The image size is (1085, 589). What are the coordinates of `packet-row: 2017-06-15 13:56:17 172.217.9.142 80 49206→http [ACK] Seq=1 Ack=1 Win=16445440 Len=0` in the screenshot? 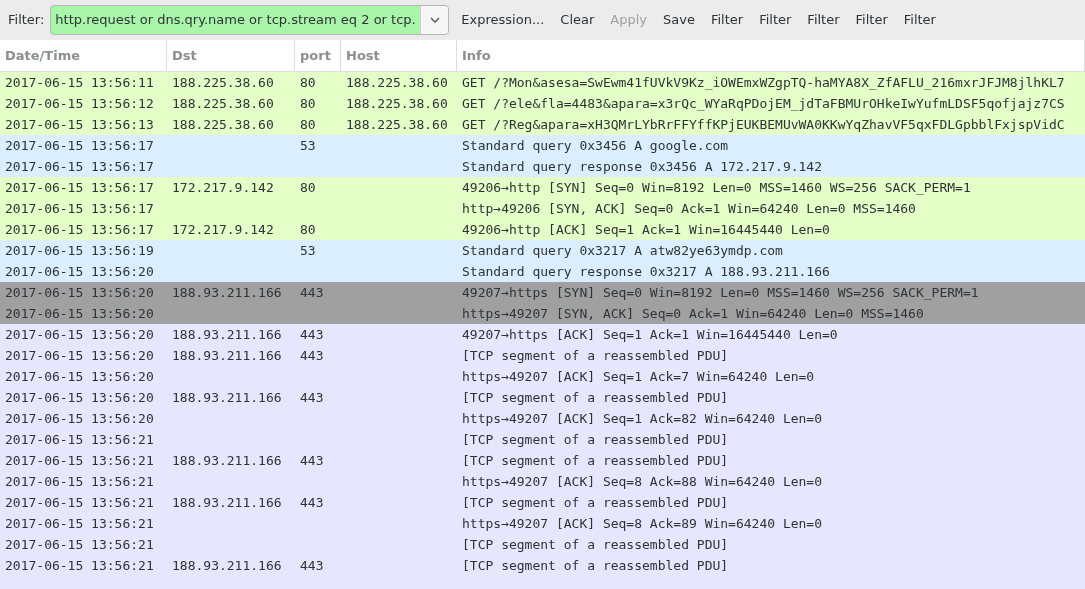 It's located at (542, 229).